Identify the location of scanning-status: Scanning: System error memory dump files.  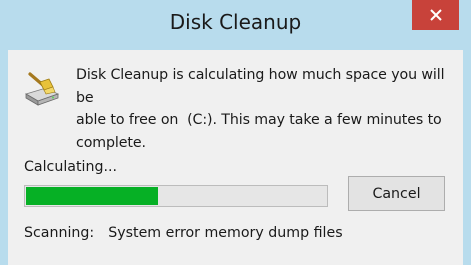
(183, 233).